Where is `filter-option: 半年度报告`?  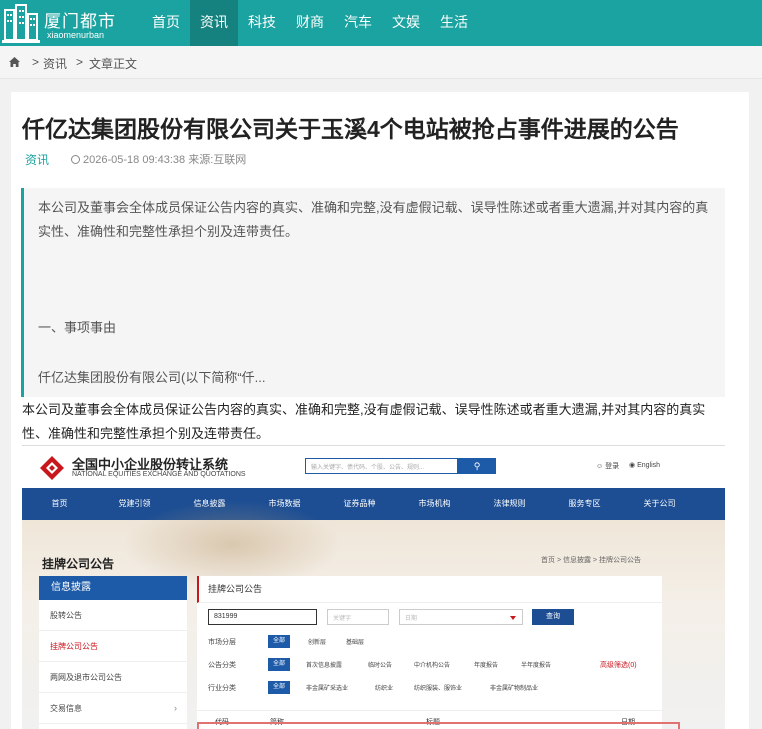 filter-option: 半年度报告 is located at coordinates (536, 666).